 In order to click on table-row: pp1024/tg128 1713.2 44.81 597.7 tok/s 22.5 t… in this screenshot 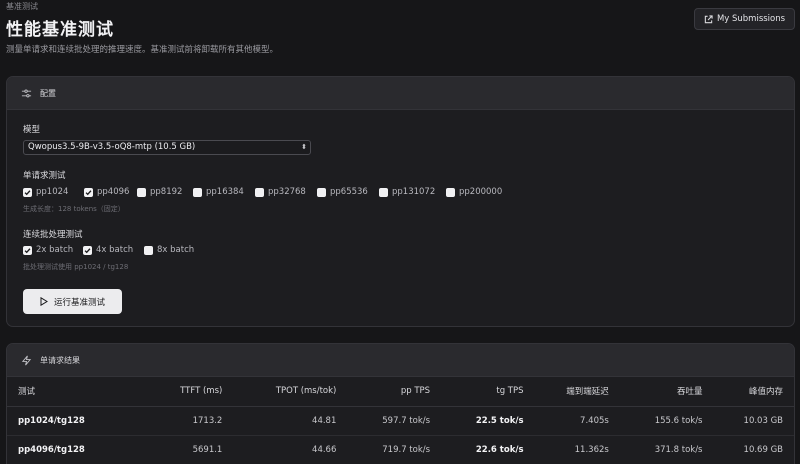, I will do `click(400, 421)`.